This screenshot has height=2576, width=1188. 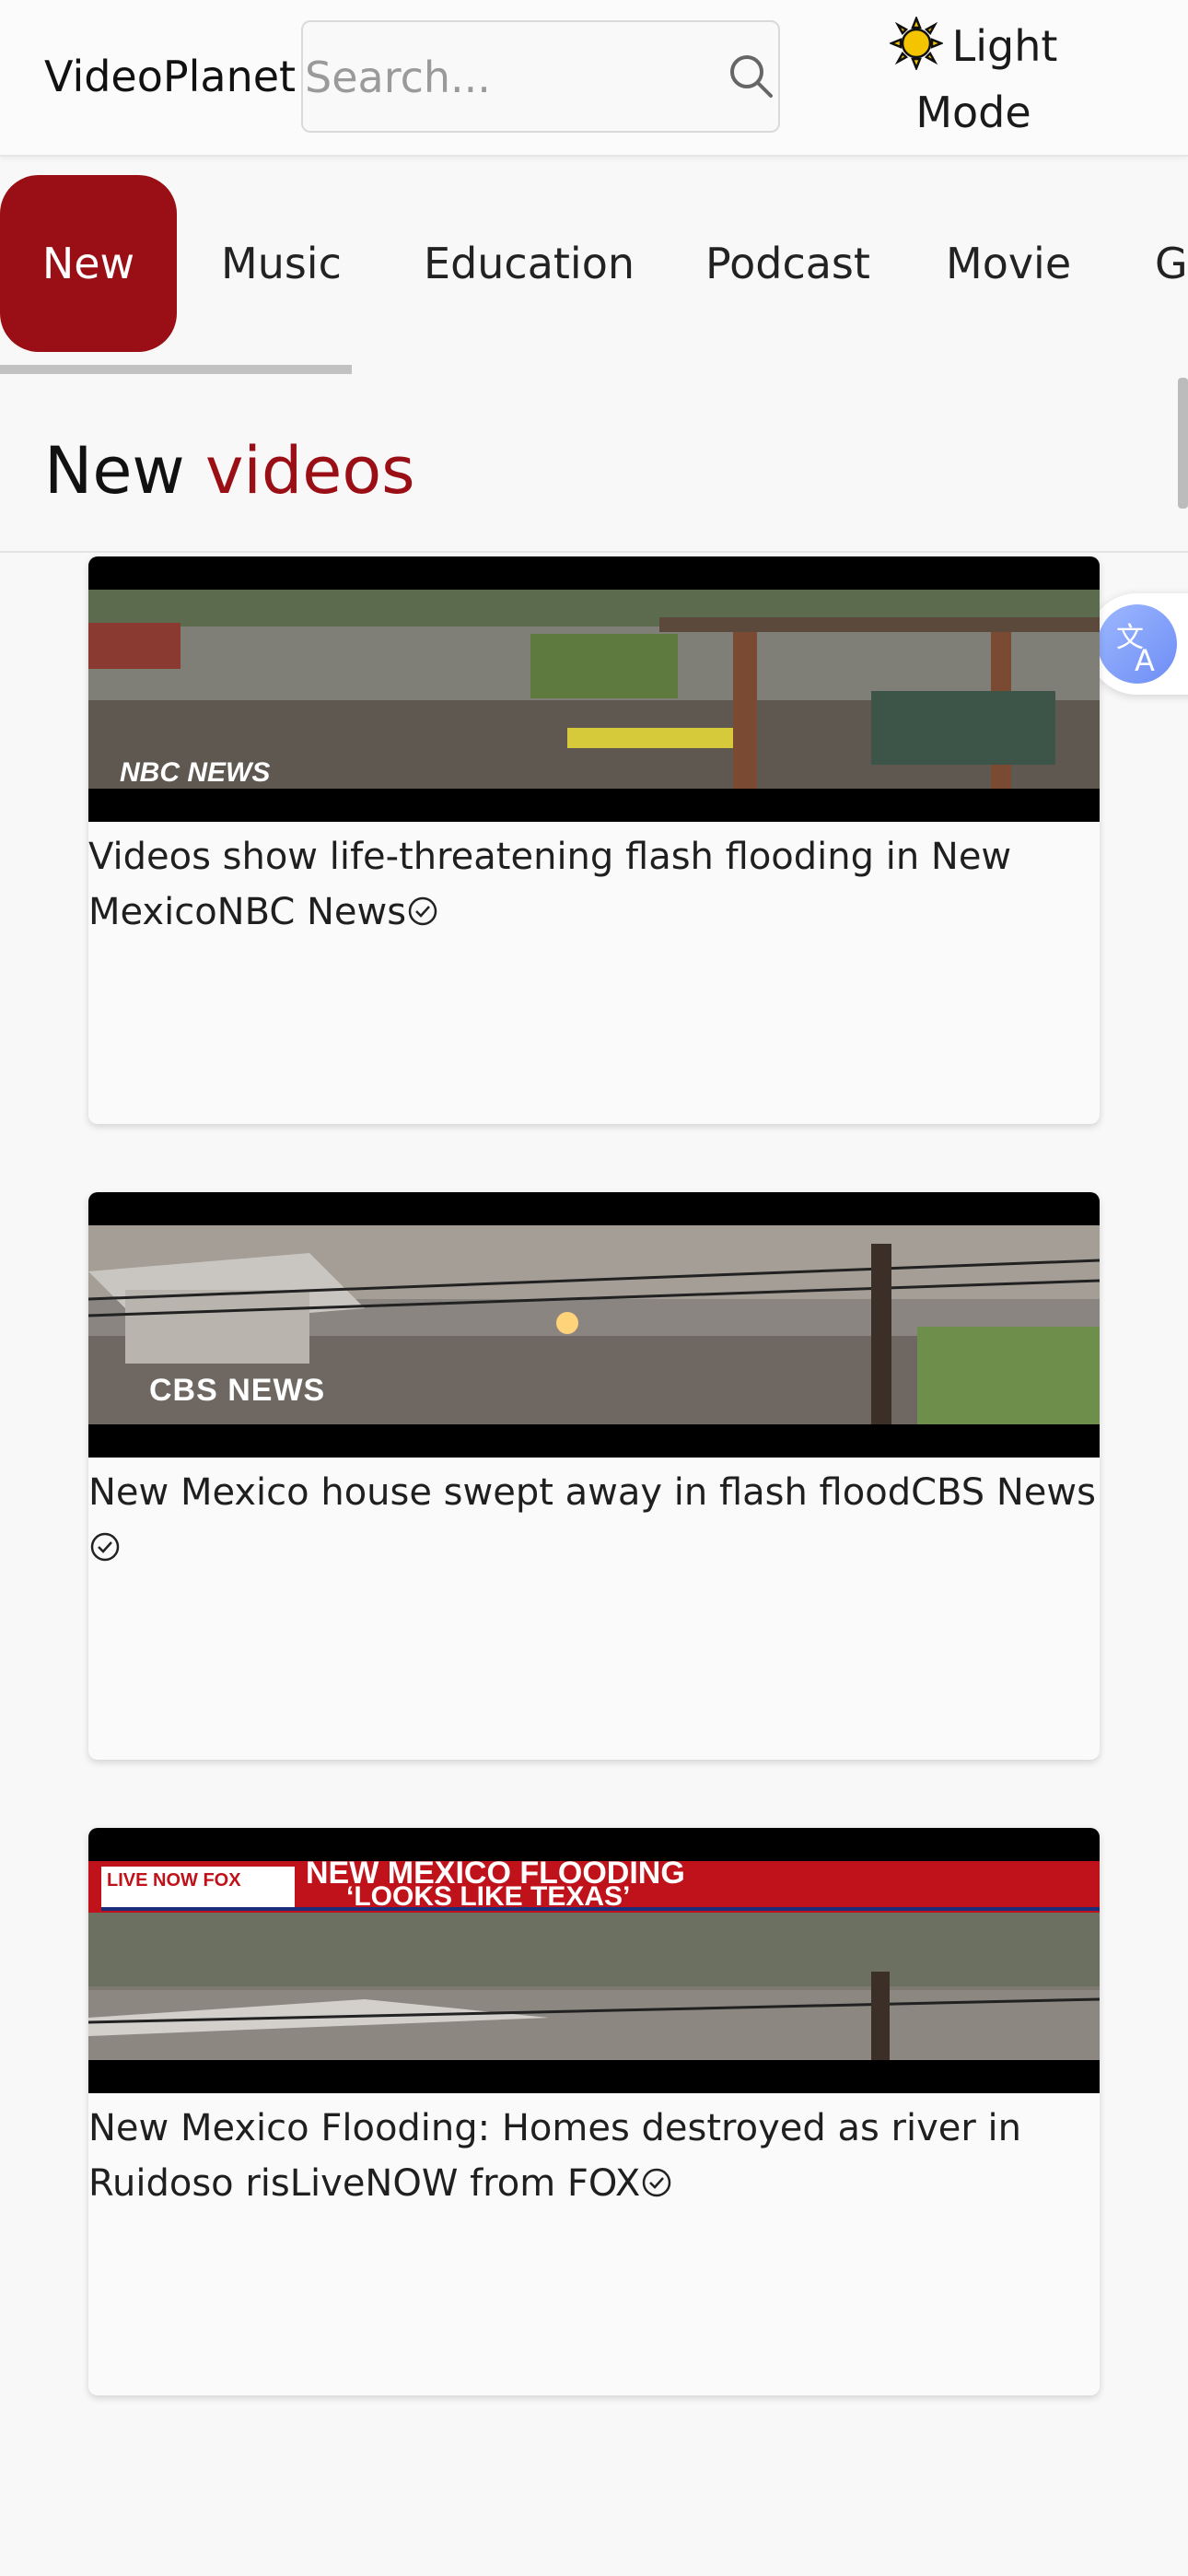 What do you see at coordinates (465, 2183) in the screenshot?
I see `video-channel: LiveNOW from FOX` at bounding box center [465, 2183].